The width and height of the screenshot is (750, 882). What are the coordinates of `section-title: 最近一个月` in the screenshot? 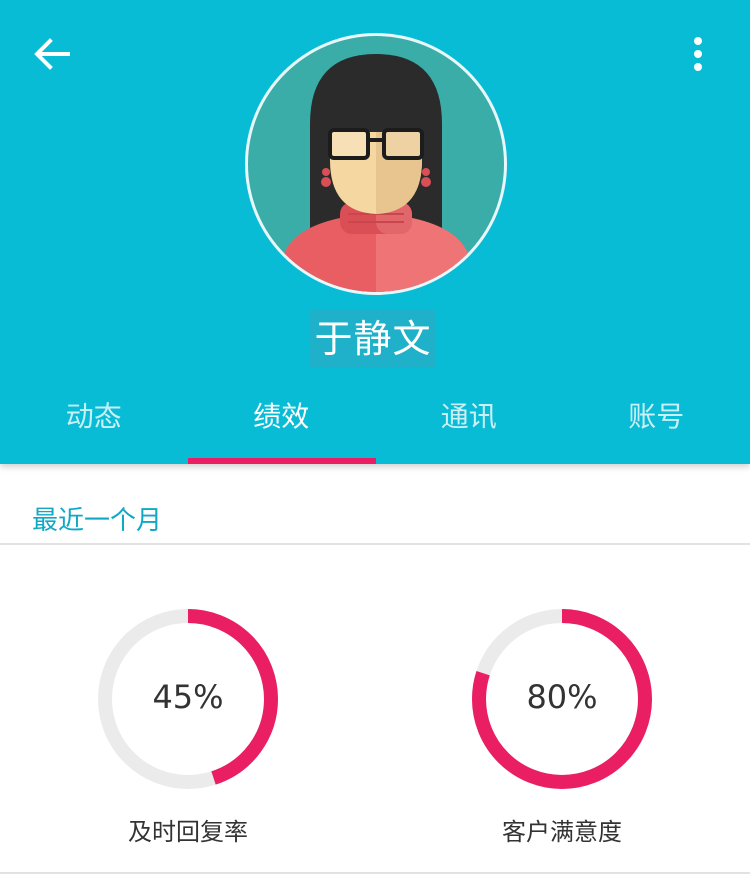 It's located at (97, 521).